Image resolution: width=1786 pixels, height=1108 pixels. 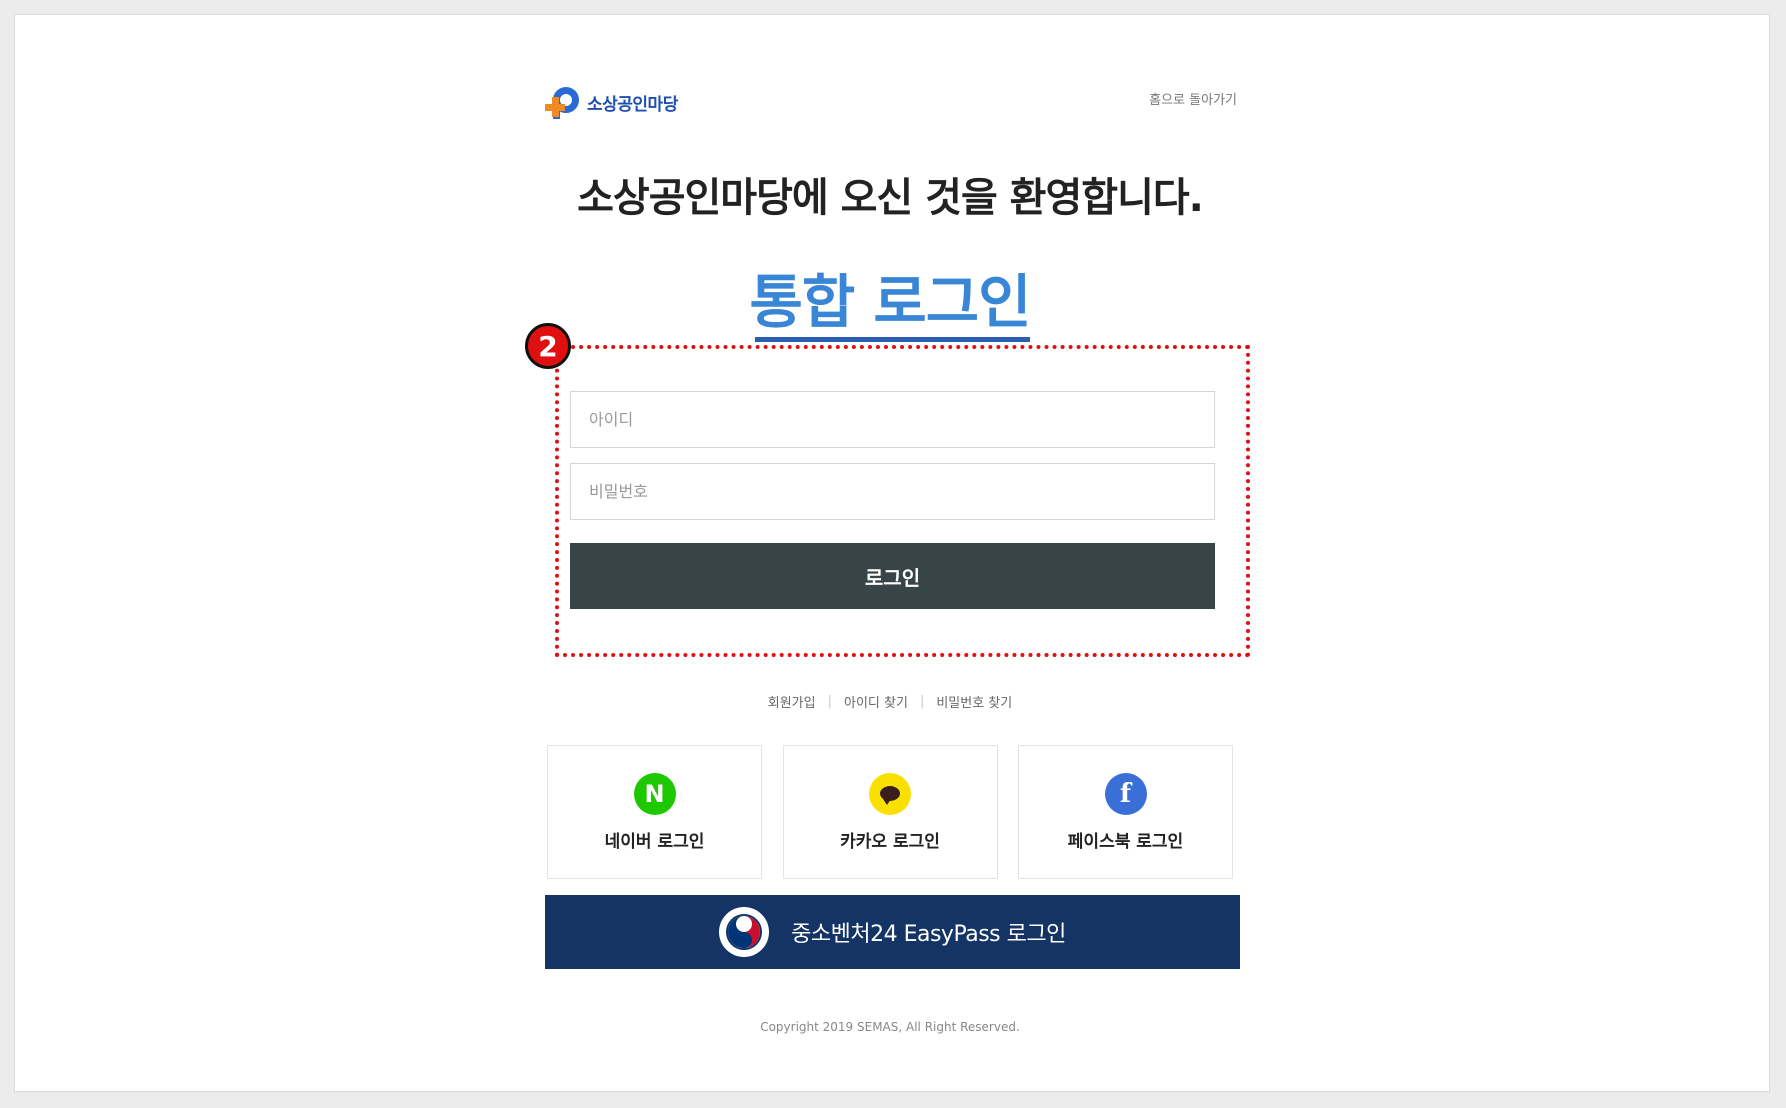 What do you see at coordinates (632, 104) in the screenshot?
I see `logo-text: 소상공인마당` at bounding box center [632, 104].